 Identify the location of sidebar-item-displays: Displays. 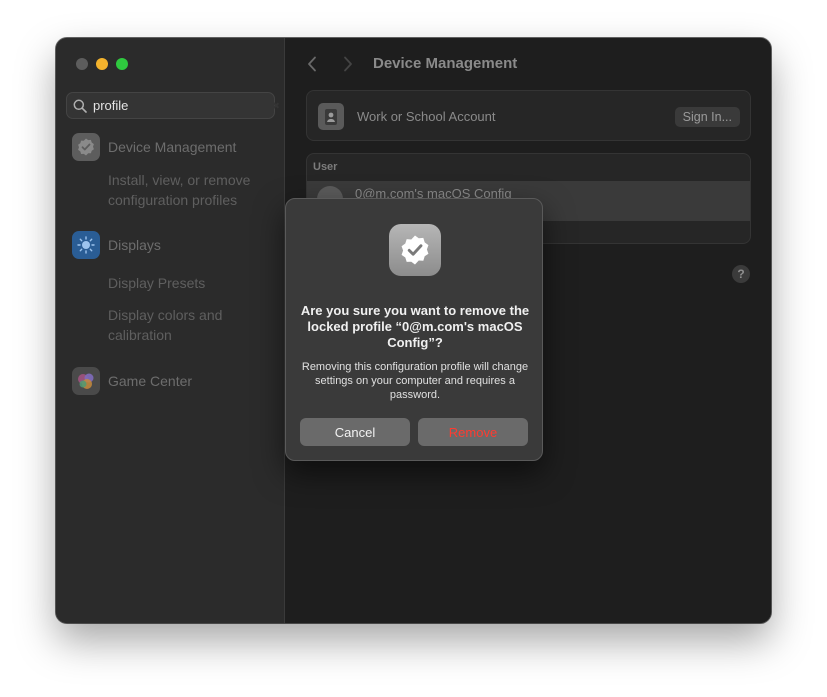
(116, 245).